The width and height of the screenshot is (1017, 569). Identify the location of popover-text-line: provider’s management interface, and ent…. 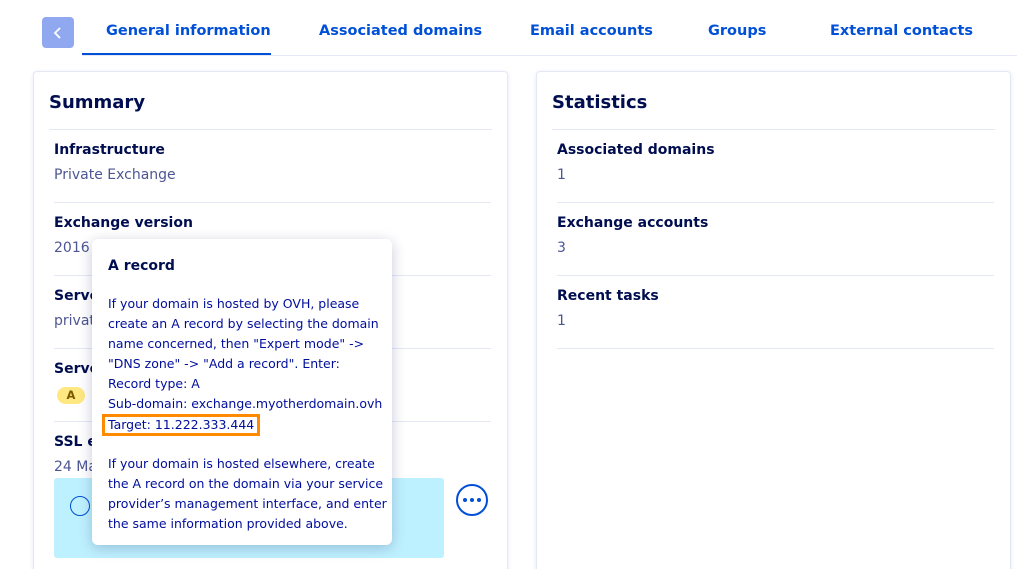
(247, 503).